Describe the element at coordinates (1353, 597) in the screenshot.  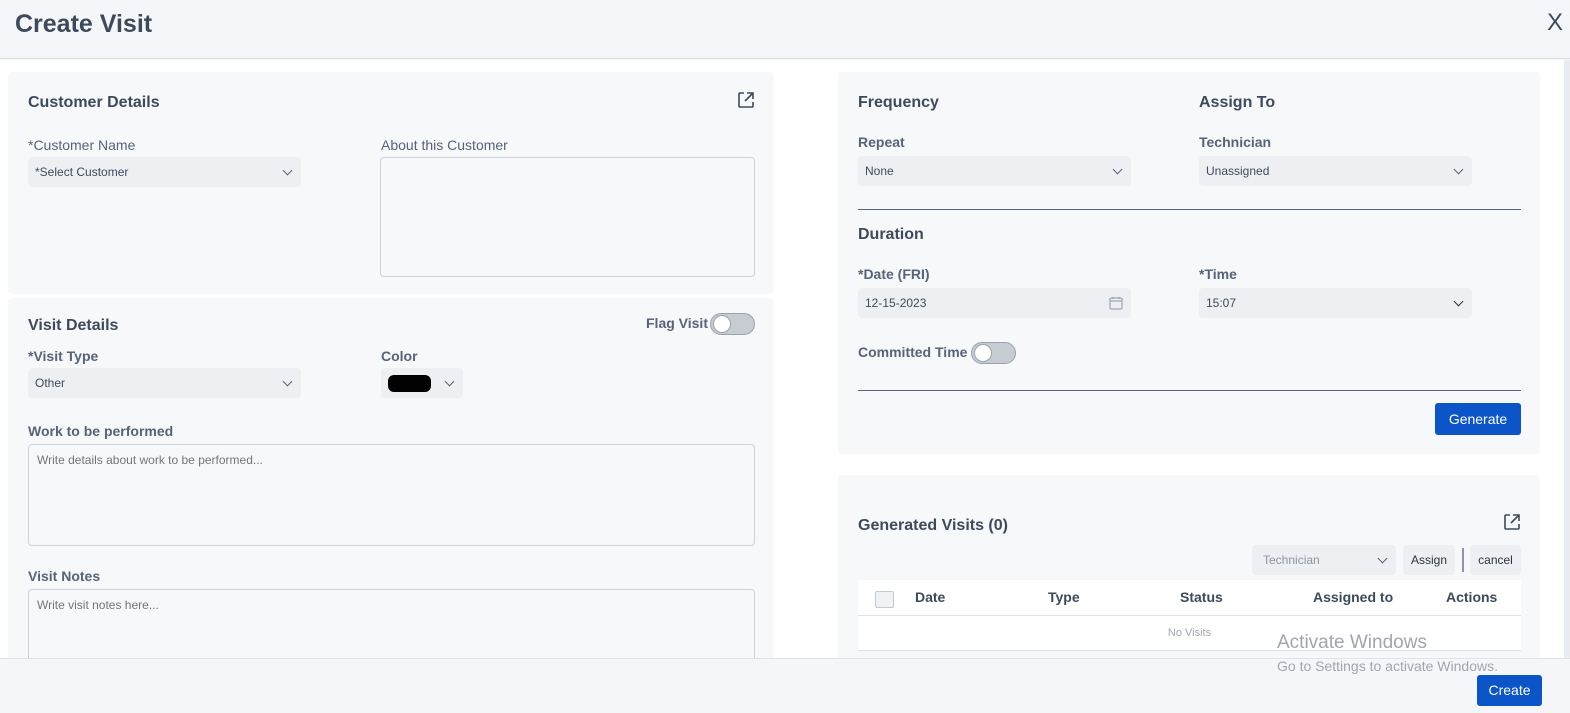
I see `column-assigned-to: Assigned to` at that location.